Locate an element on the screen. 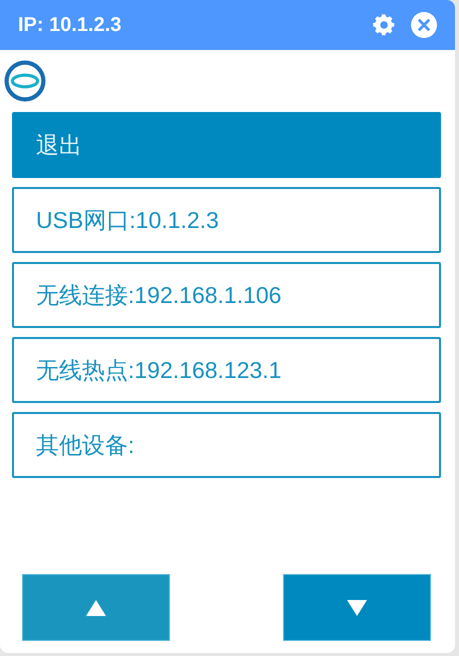 Image resolution: width=459 pixels, height=656 pixels. window-title: IP: 10.1.2.3 is located at coordinates (70, 25).